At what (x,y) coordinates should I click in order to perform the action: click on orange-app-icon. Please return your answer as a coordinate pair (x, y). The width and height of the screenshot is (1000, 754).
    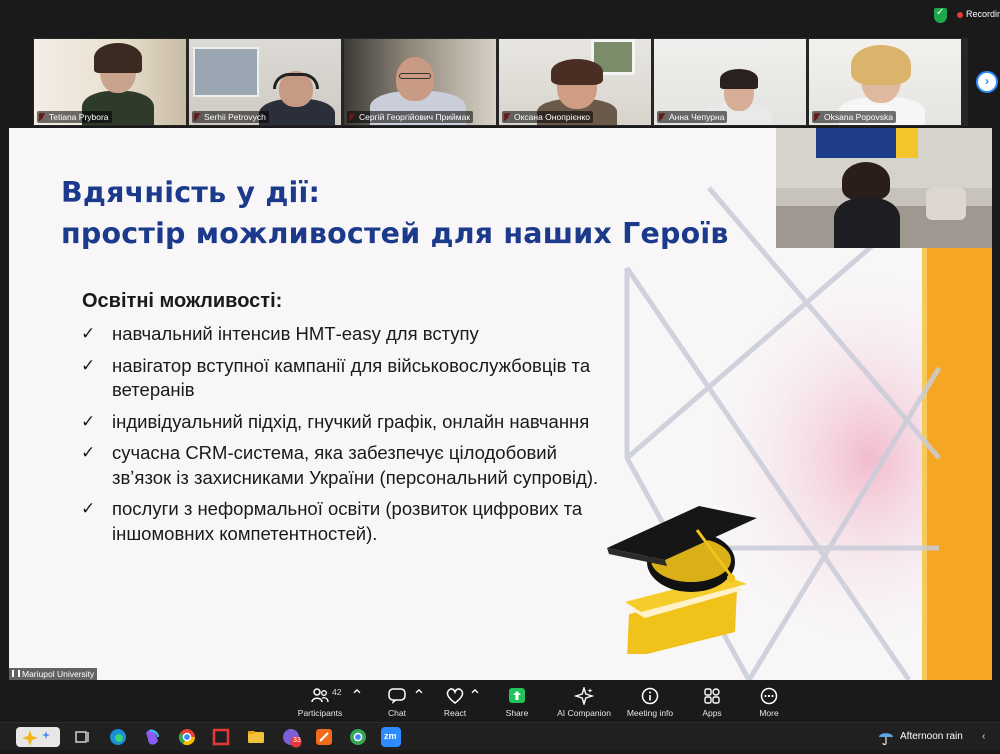
    Looking at the image, I should click on (324, 737).